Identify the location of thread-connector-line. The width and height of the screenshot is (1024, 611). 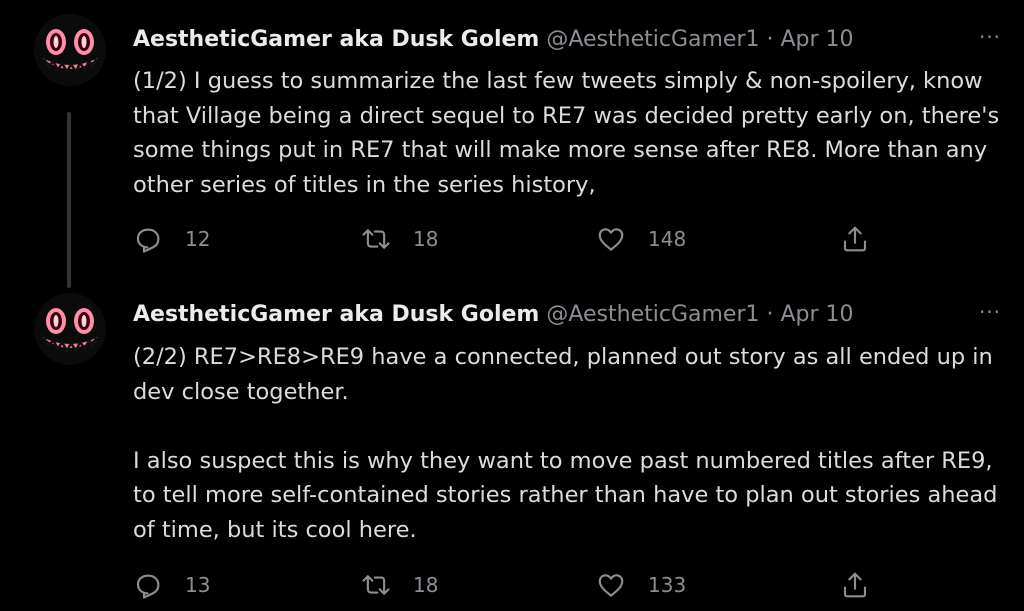
(69, 200).